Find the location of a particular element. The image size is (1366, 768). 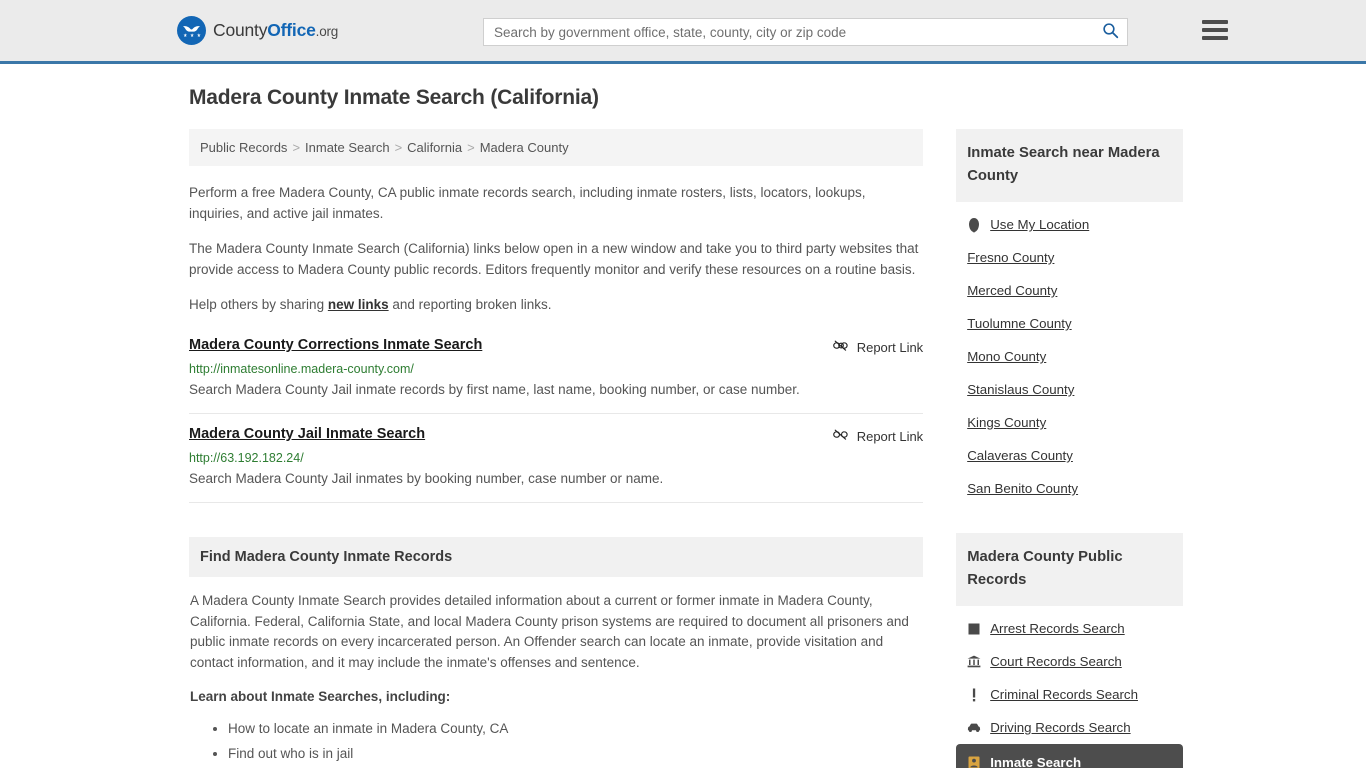

sidebar-item-arrest-records-search: Arrest Records Search is located at coordinates (1069, 628).